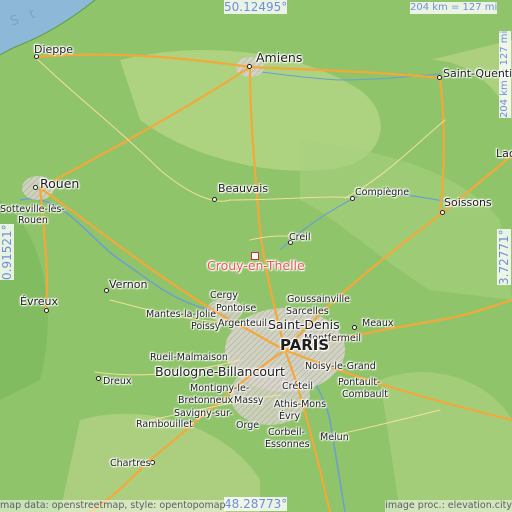 The height and width of the screenshot is (512, 512). Describe the element at coordinates (307, 311) in the screenshot. I see `place-label-sarcelles: Sarcelles` at that location.